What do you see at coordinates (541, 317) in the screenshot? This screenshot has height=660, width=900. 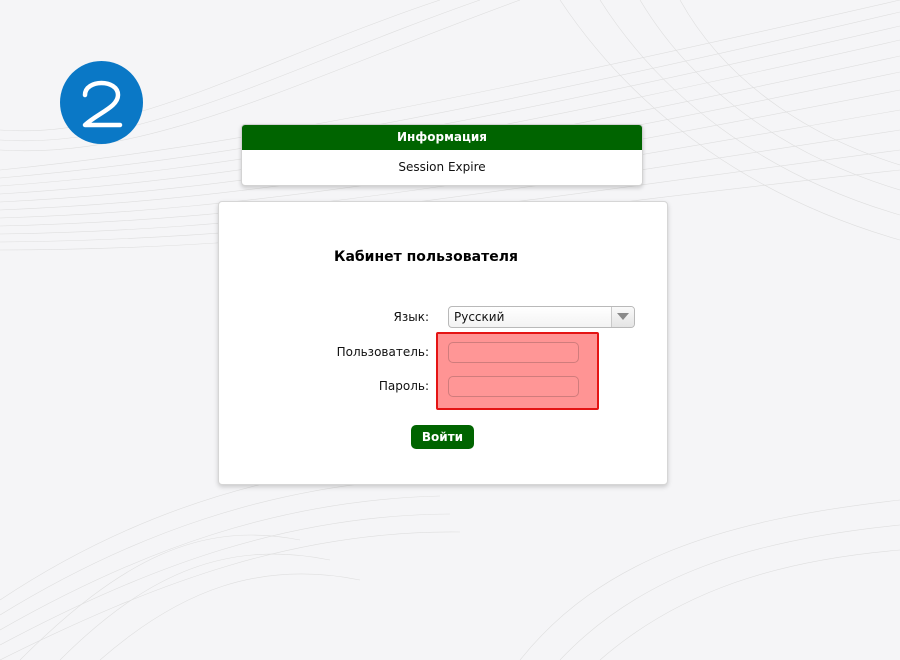 I see `language-select: Русский` at bounding box center [541, 317].